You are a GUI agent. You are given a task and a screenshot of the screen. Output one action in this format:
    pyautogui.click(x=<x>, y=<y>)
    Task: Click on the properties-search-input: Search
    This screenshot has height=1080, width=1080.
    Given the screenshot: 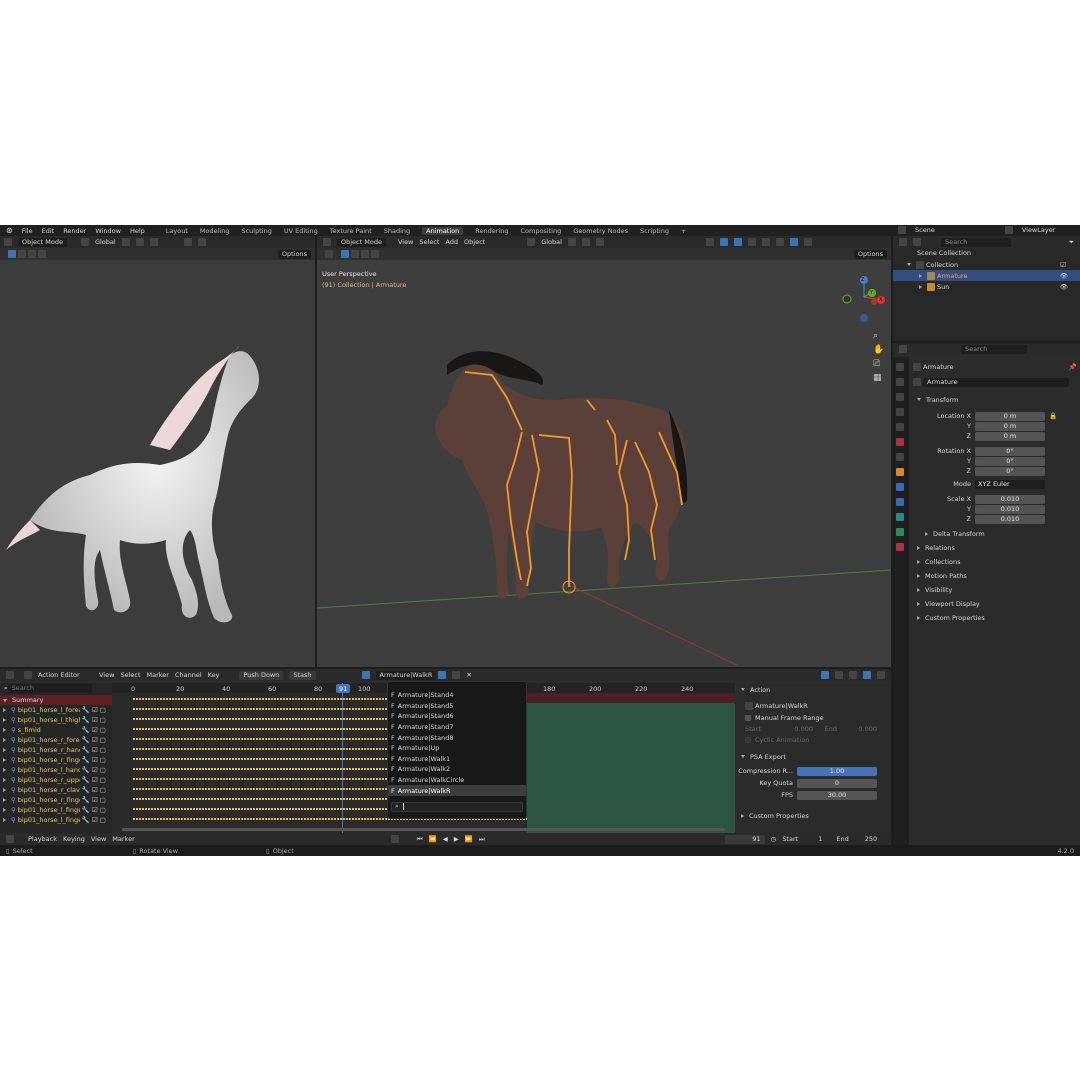 What is the action you would take?
    pyautogui.click(x=994, y=349)
    